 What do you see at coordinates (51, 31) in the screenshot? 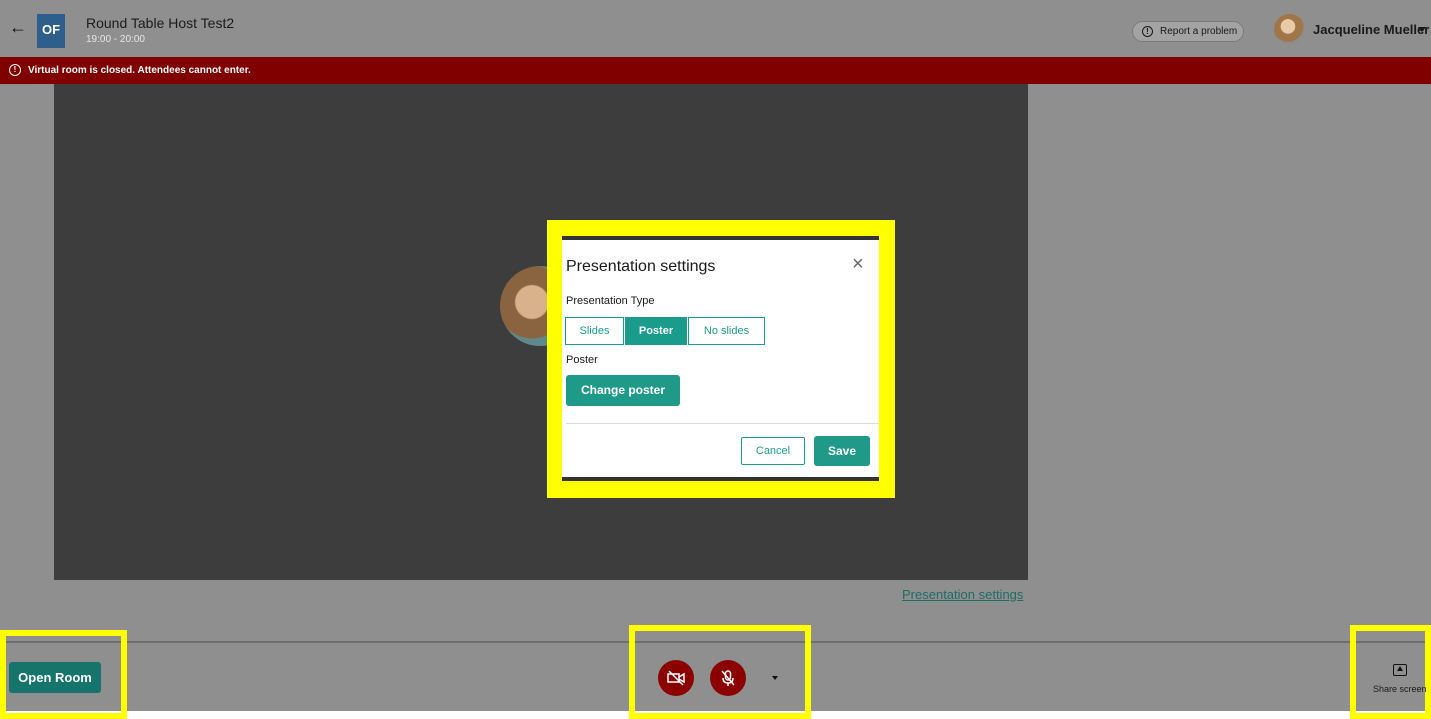
I see `event-logo: OF` at bounding box center [51, 31].